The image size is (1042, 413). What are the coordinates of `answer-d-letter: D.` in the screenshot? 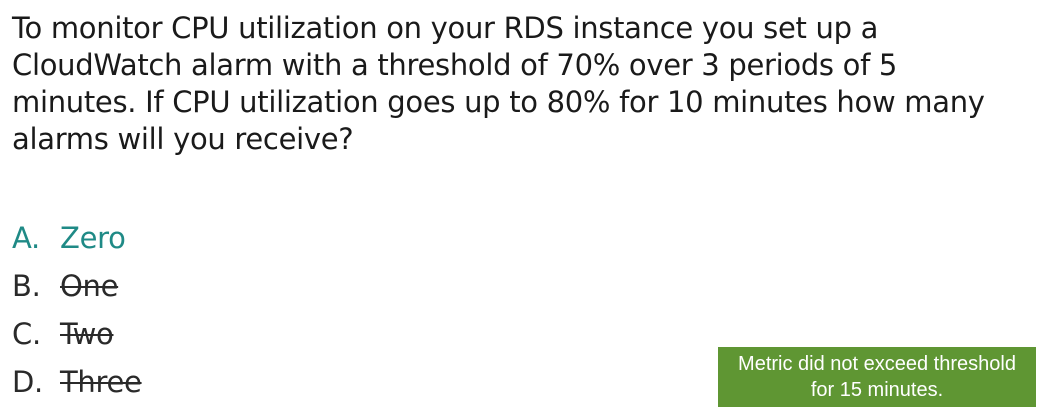 It's located at (27, 382).